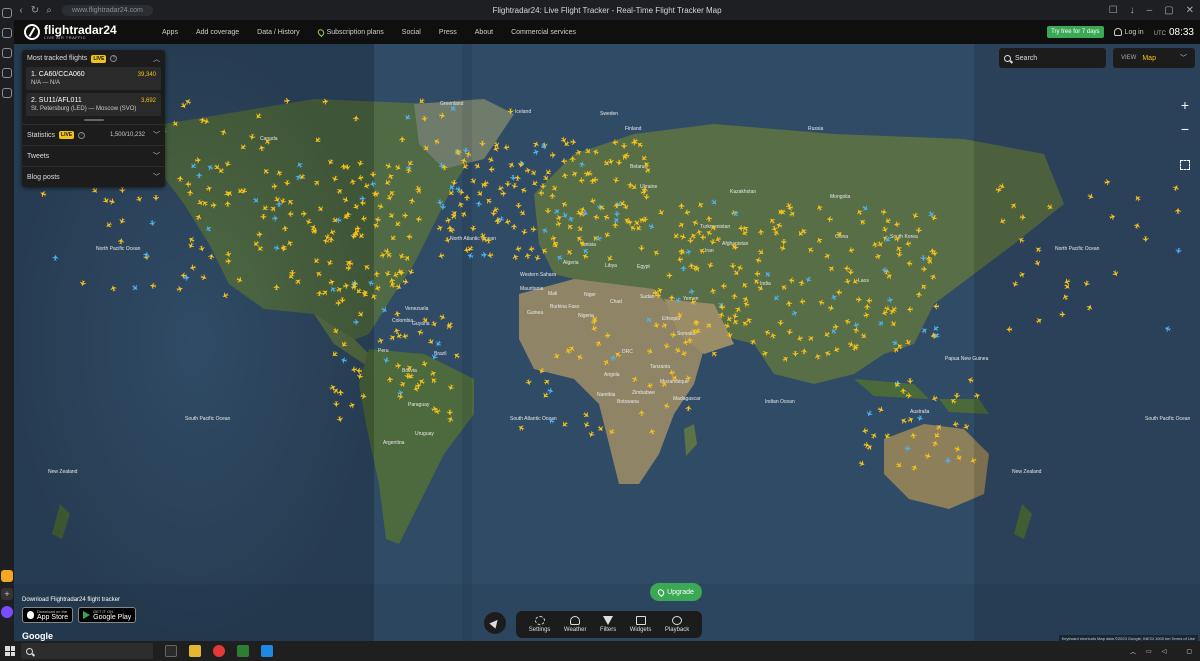 The width and height of the screenshot is (1200, 661). I want to click on minimize-icon: –, so click(1150, 10).